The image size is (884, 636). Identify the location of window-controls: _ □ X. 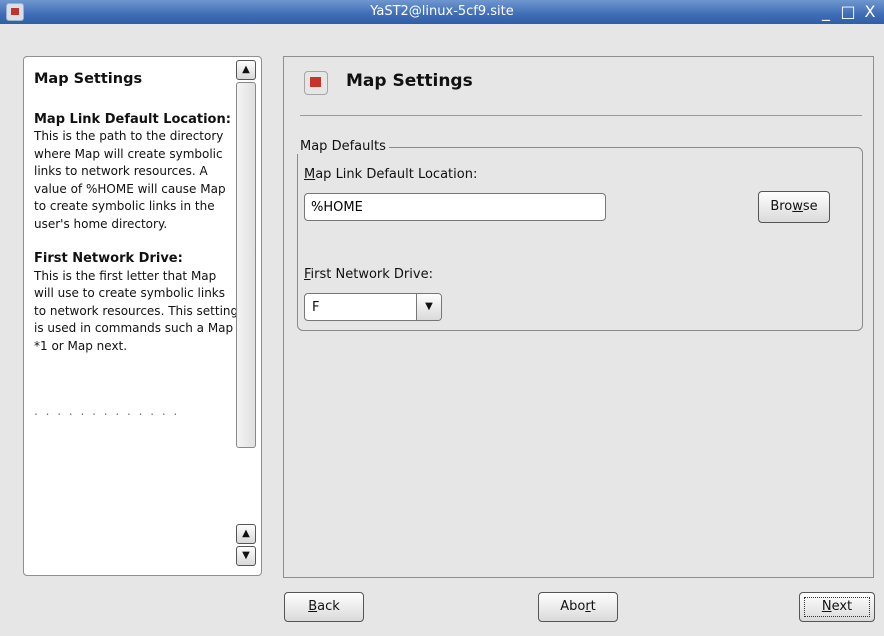
(848, 12).